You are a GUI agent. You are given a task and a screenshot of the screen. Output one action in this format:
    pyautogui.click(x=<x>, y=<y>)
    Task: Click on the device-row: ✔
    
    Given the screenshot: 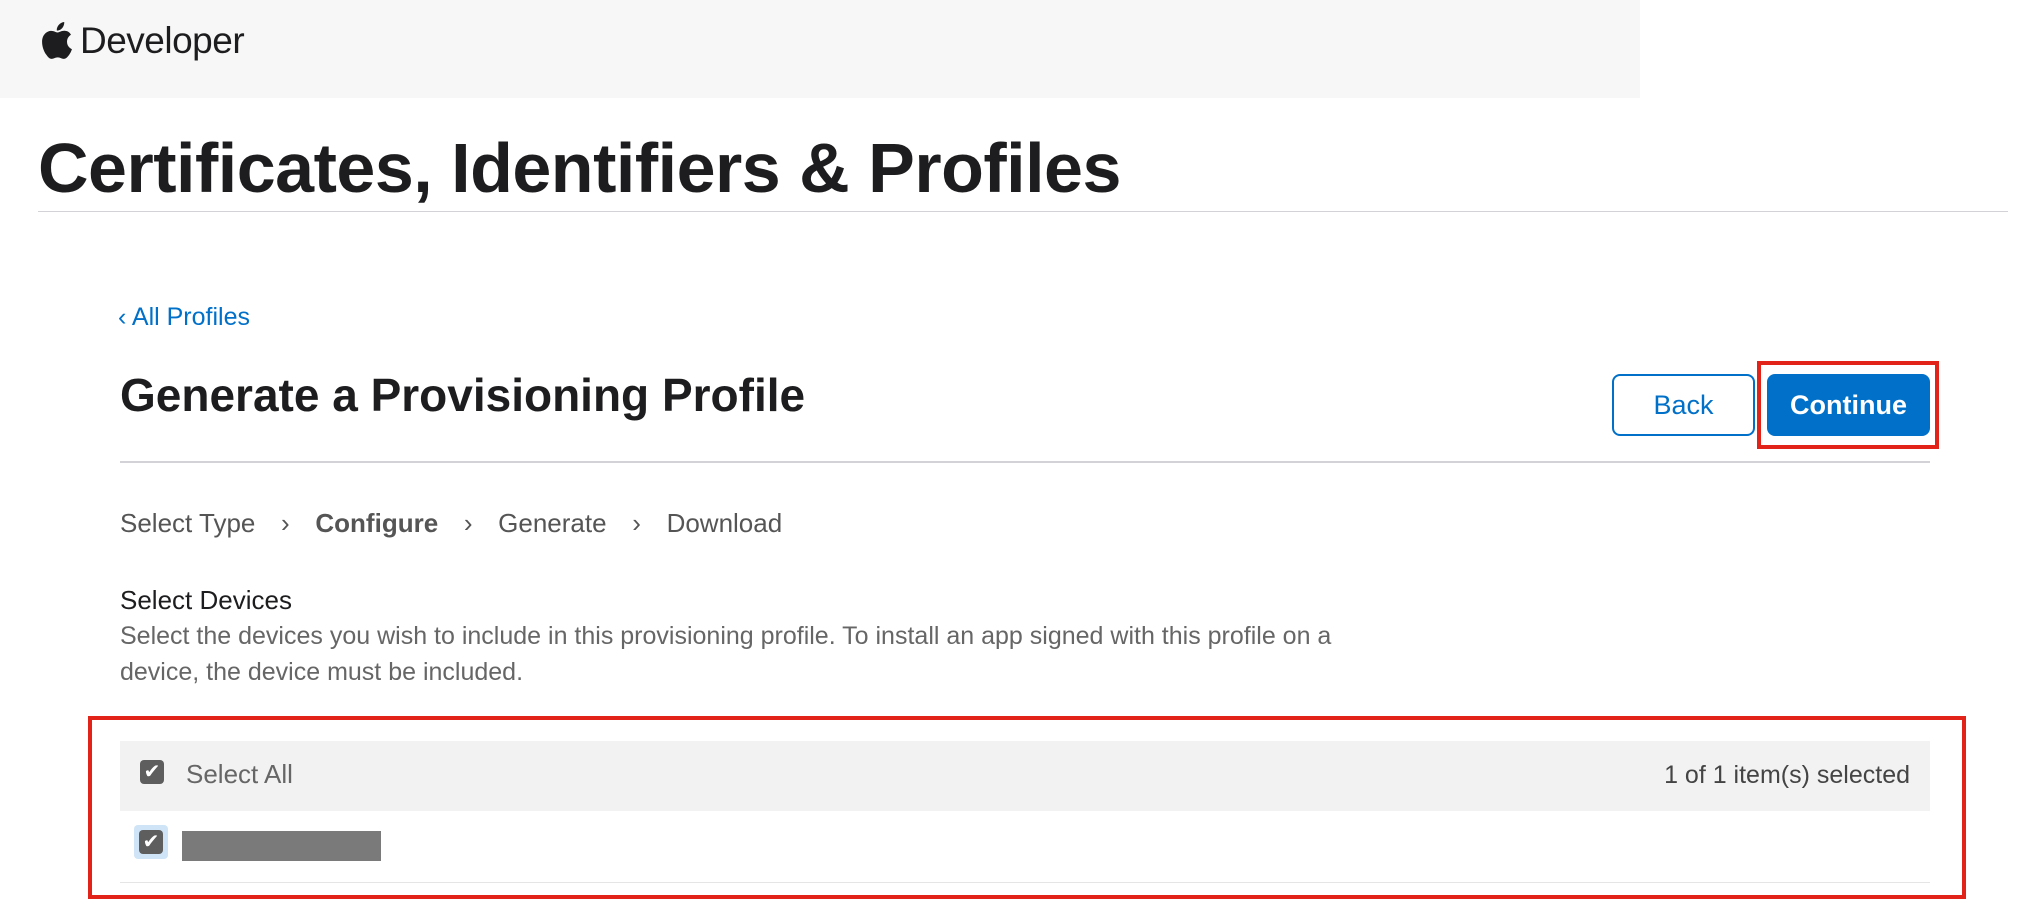 What is the action you would take?
    pyautogui.click(x=1025, y=849)
    